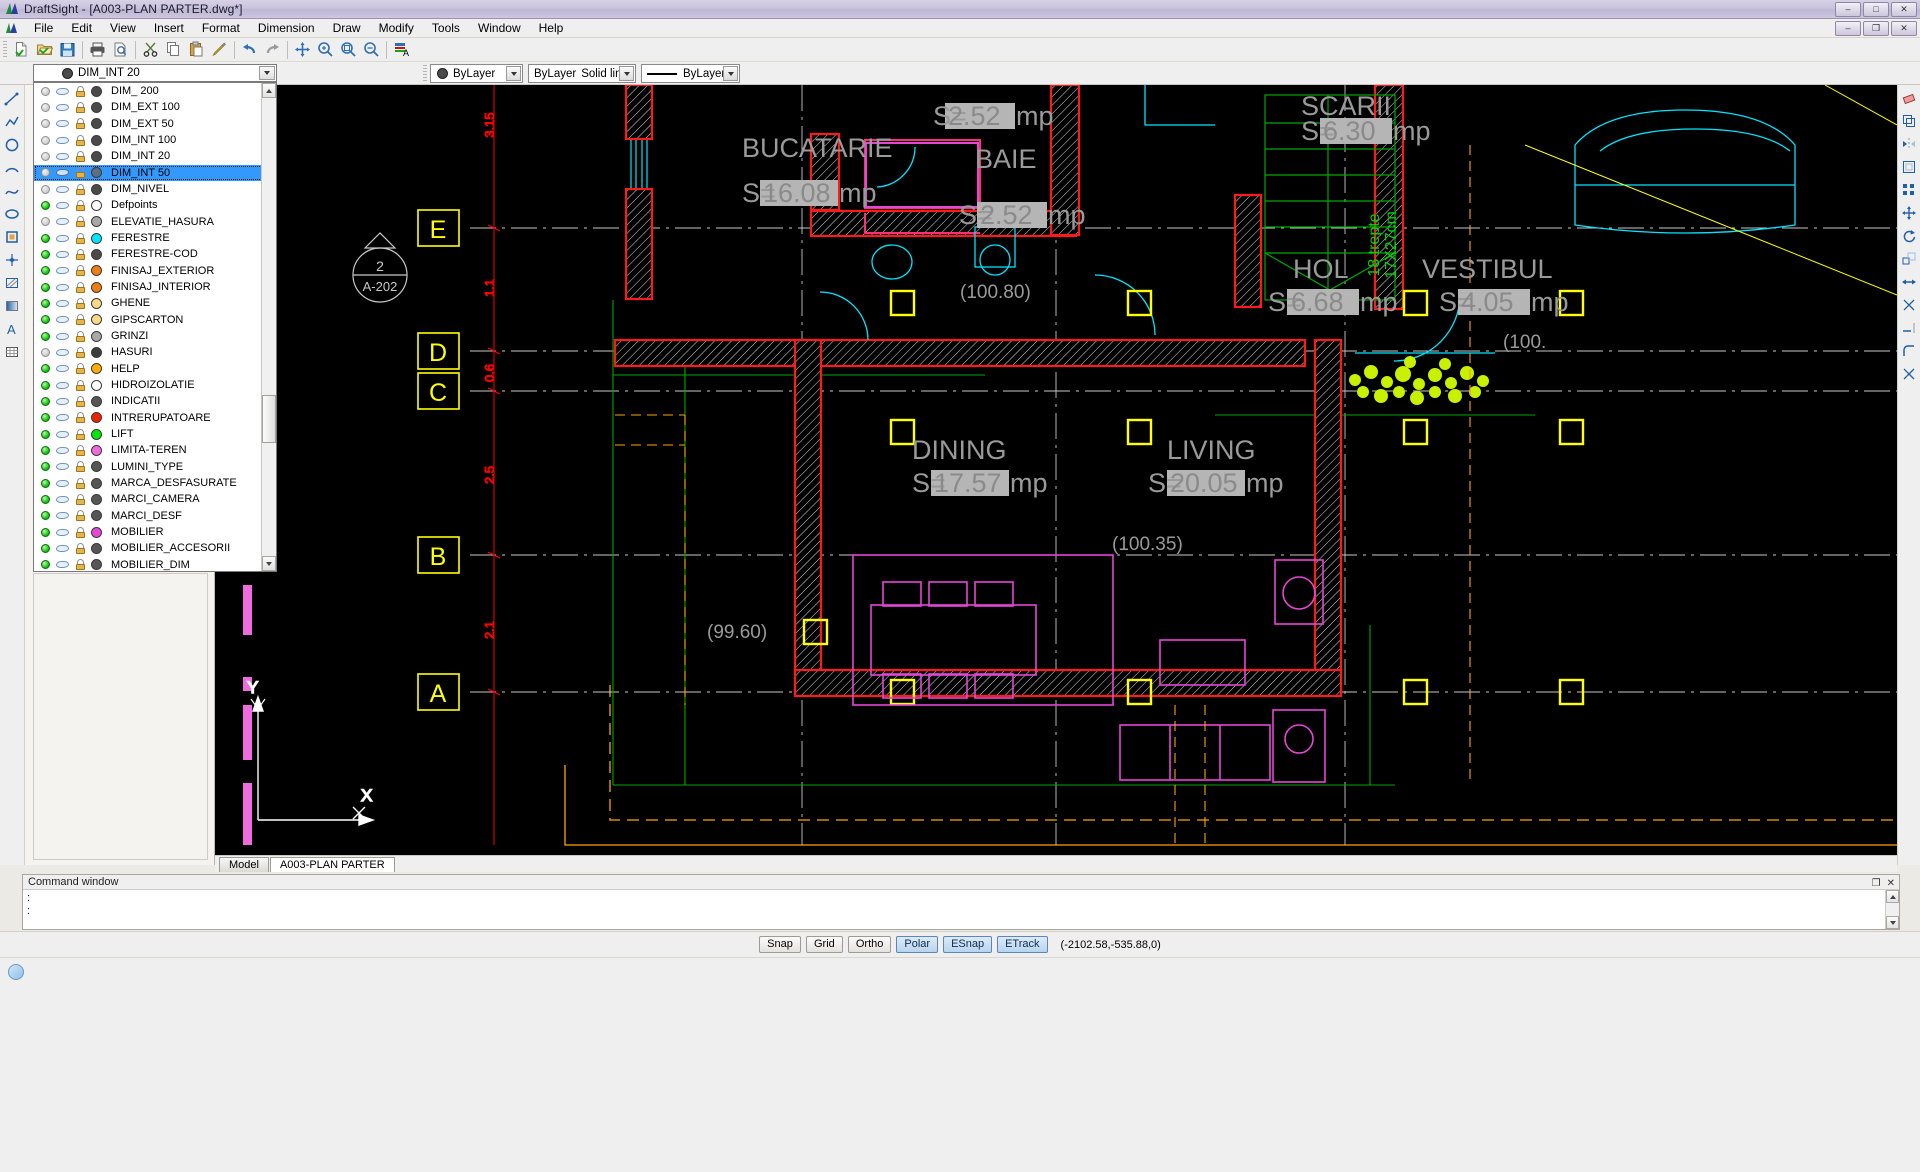  Describe the element at coordinates (148, 401) in the screenshot. I see `layer-row: INDICATII` at that location.